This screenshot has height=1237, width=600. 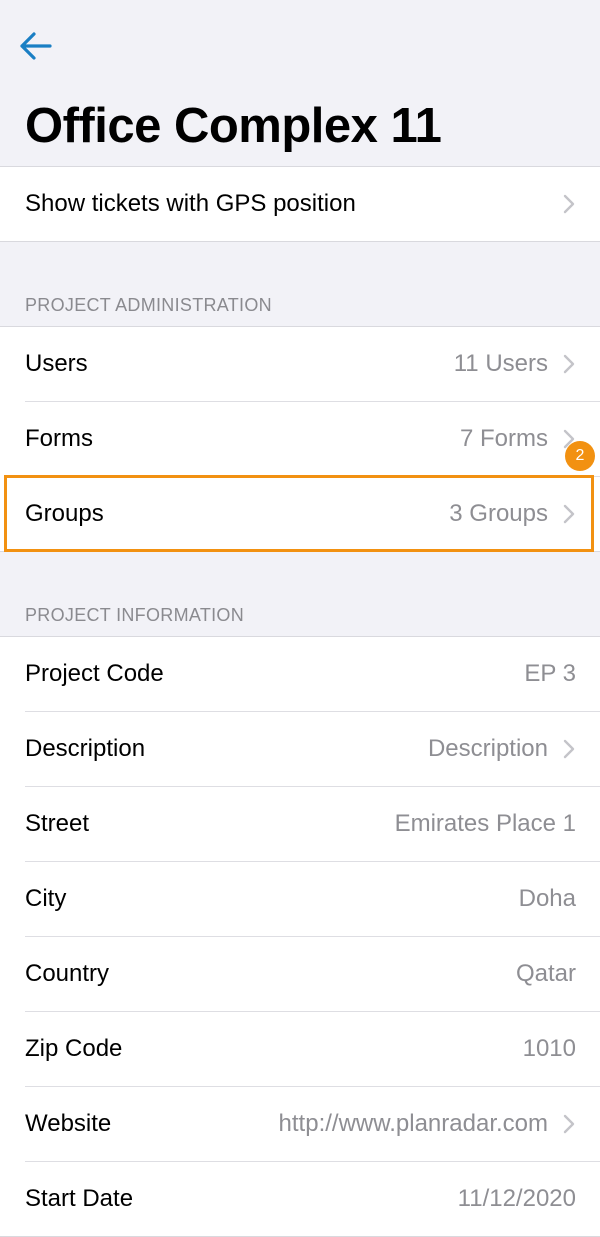 I want to click on website-row: Website http://www.planradar.com, so click(x=300, y=1123).